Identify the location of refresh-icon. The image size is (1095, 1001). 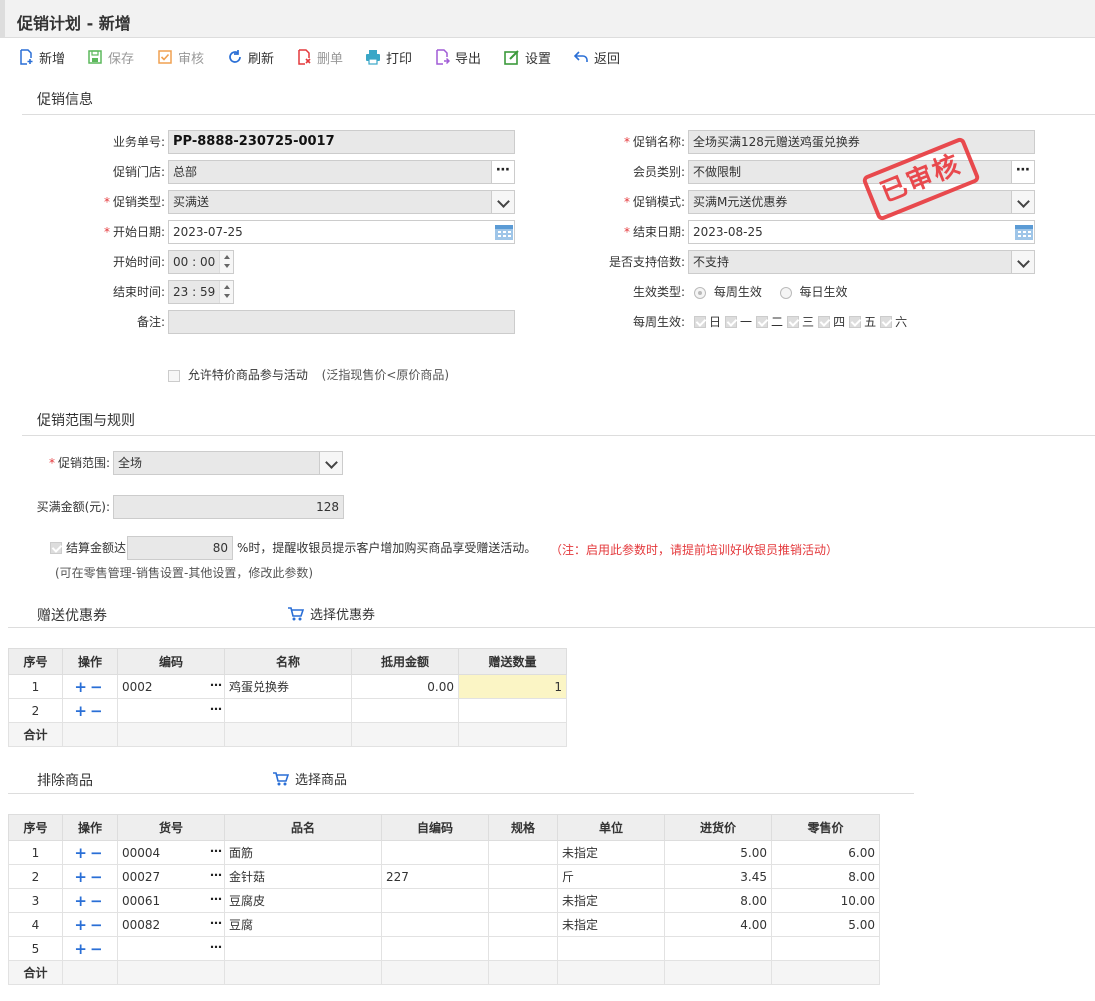
(235, 56).